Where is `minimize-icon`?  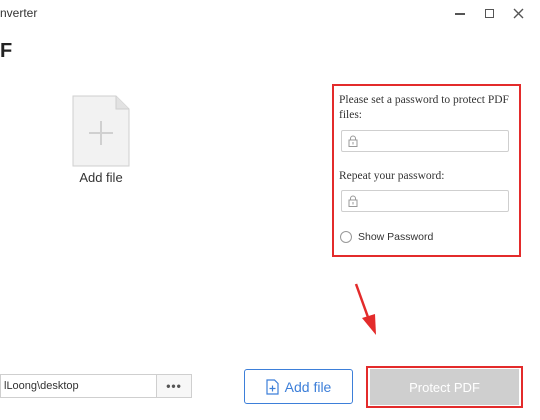 minimize-icon is located at coordinates (460, 14).